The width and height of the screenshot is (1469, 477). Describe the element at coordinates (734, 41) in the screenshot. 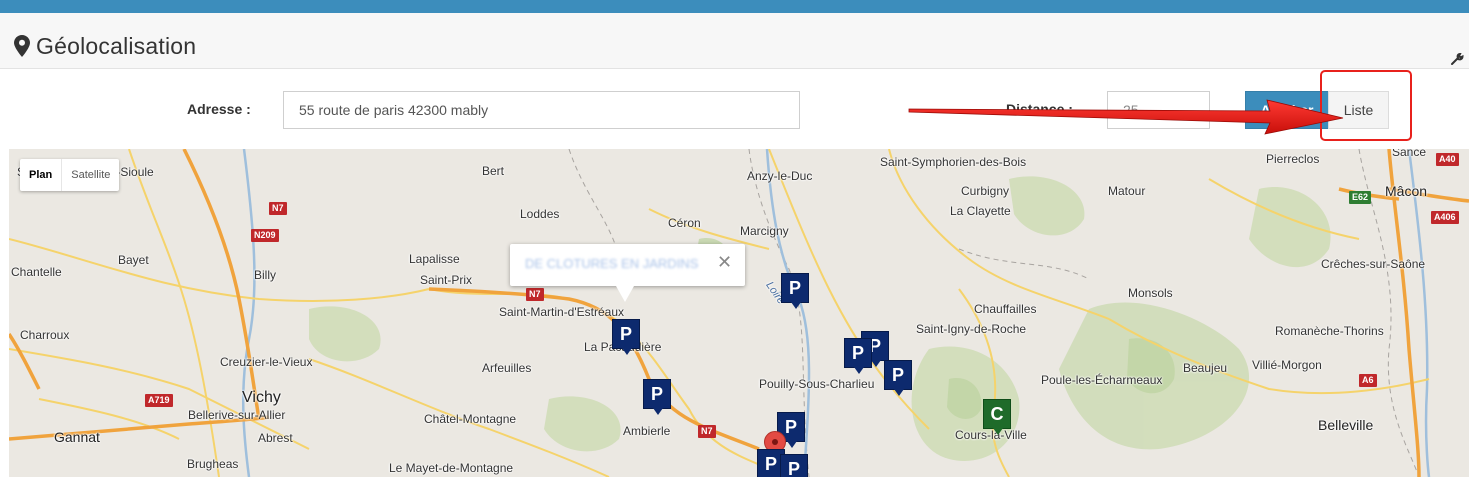

I see `page-header: Géolocalisation` at that location.